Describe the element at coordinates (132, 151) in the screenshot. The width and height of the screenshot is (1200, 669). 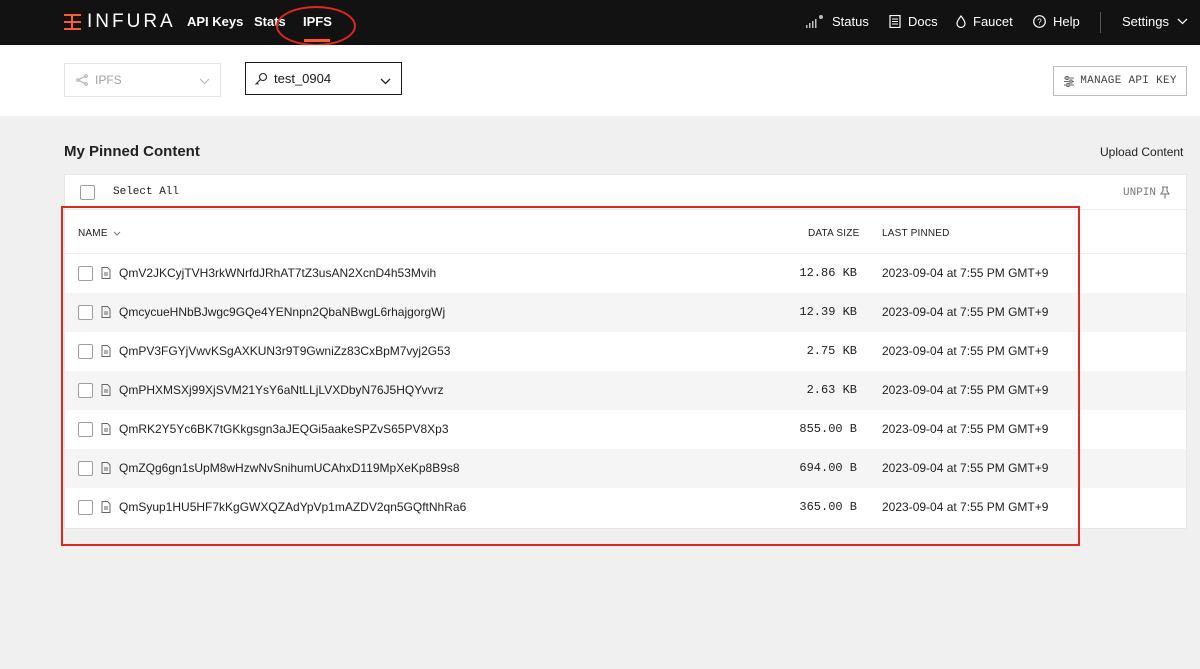
I see `page-title: My Pinned Content` at that location.